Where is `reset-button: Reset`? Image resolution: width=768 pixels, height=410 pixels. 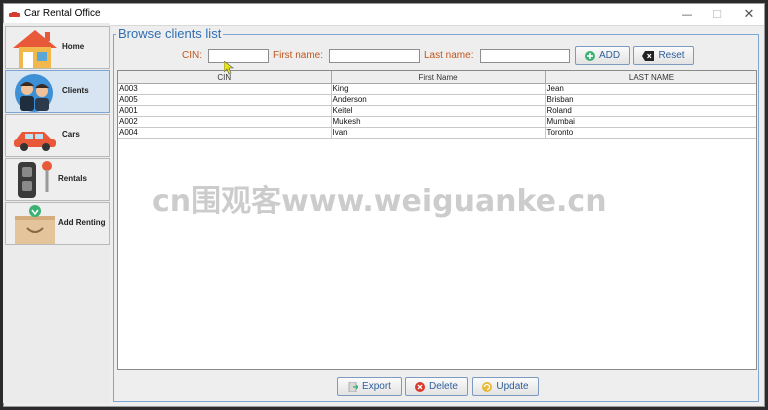
reset-button: Reset is located at coordinates (663, 55).